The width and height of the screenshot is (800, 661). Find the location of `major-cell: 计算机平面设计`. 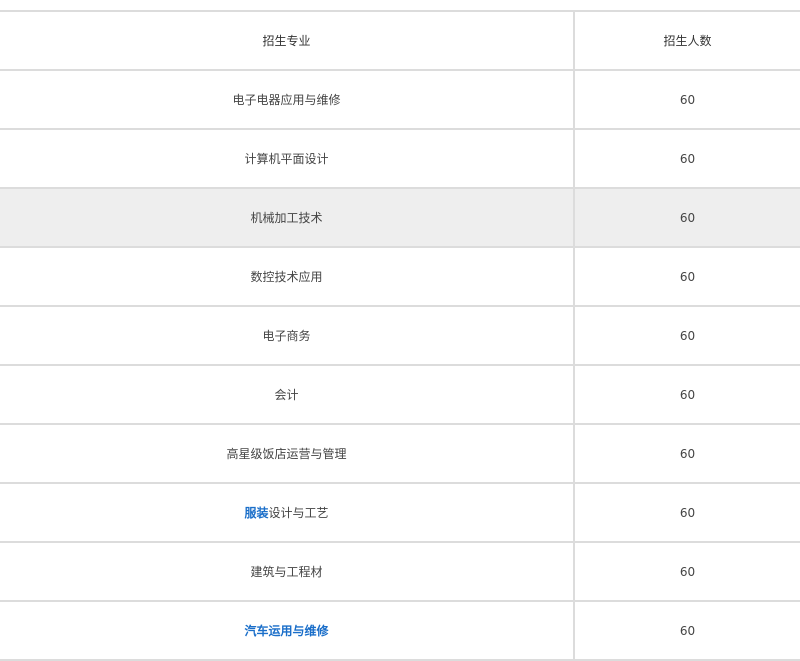

major-cell: 计算机平面设计 is located at coordinates (287, 158).